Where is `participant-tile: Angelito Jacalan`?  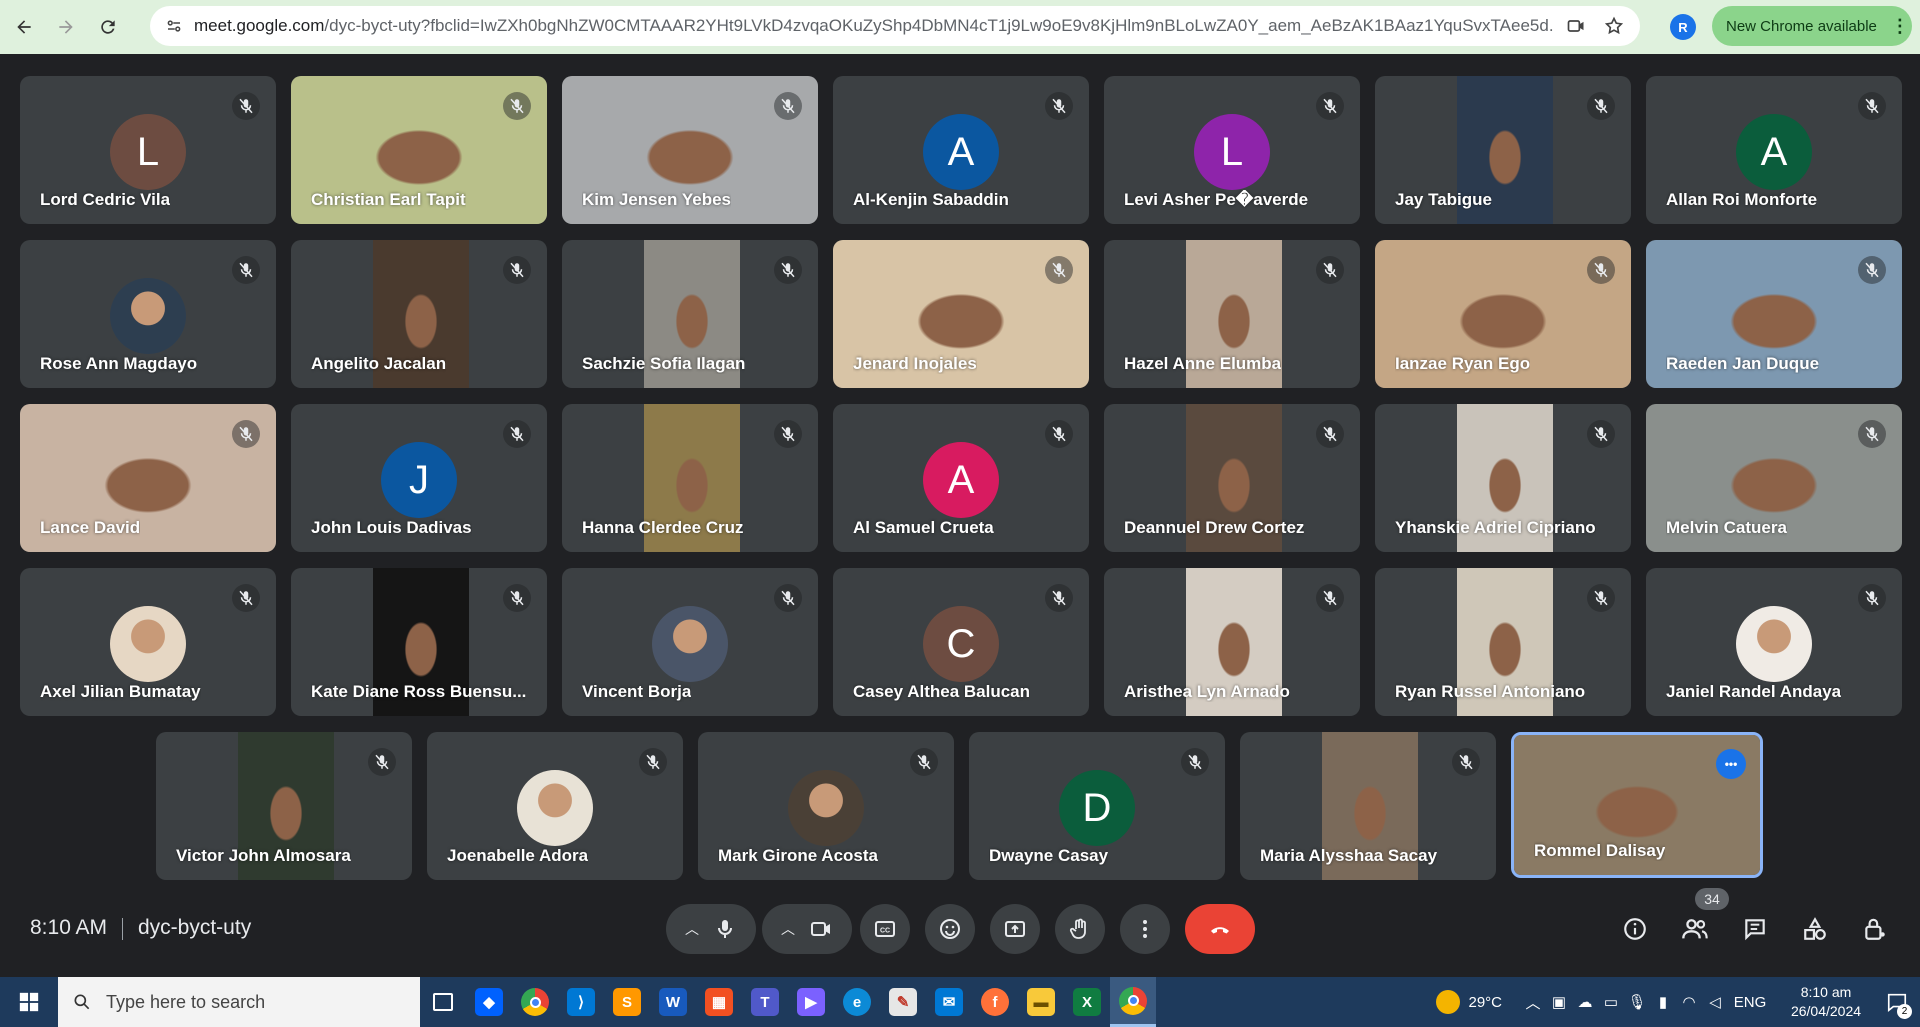
participant-tile: Angelito Jacalan is located at coordinates (419, 314).